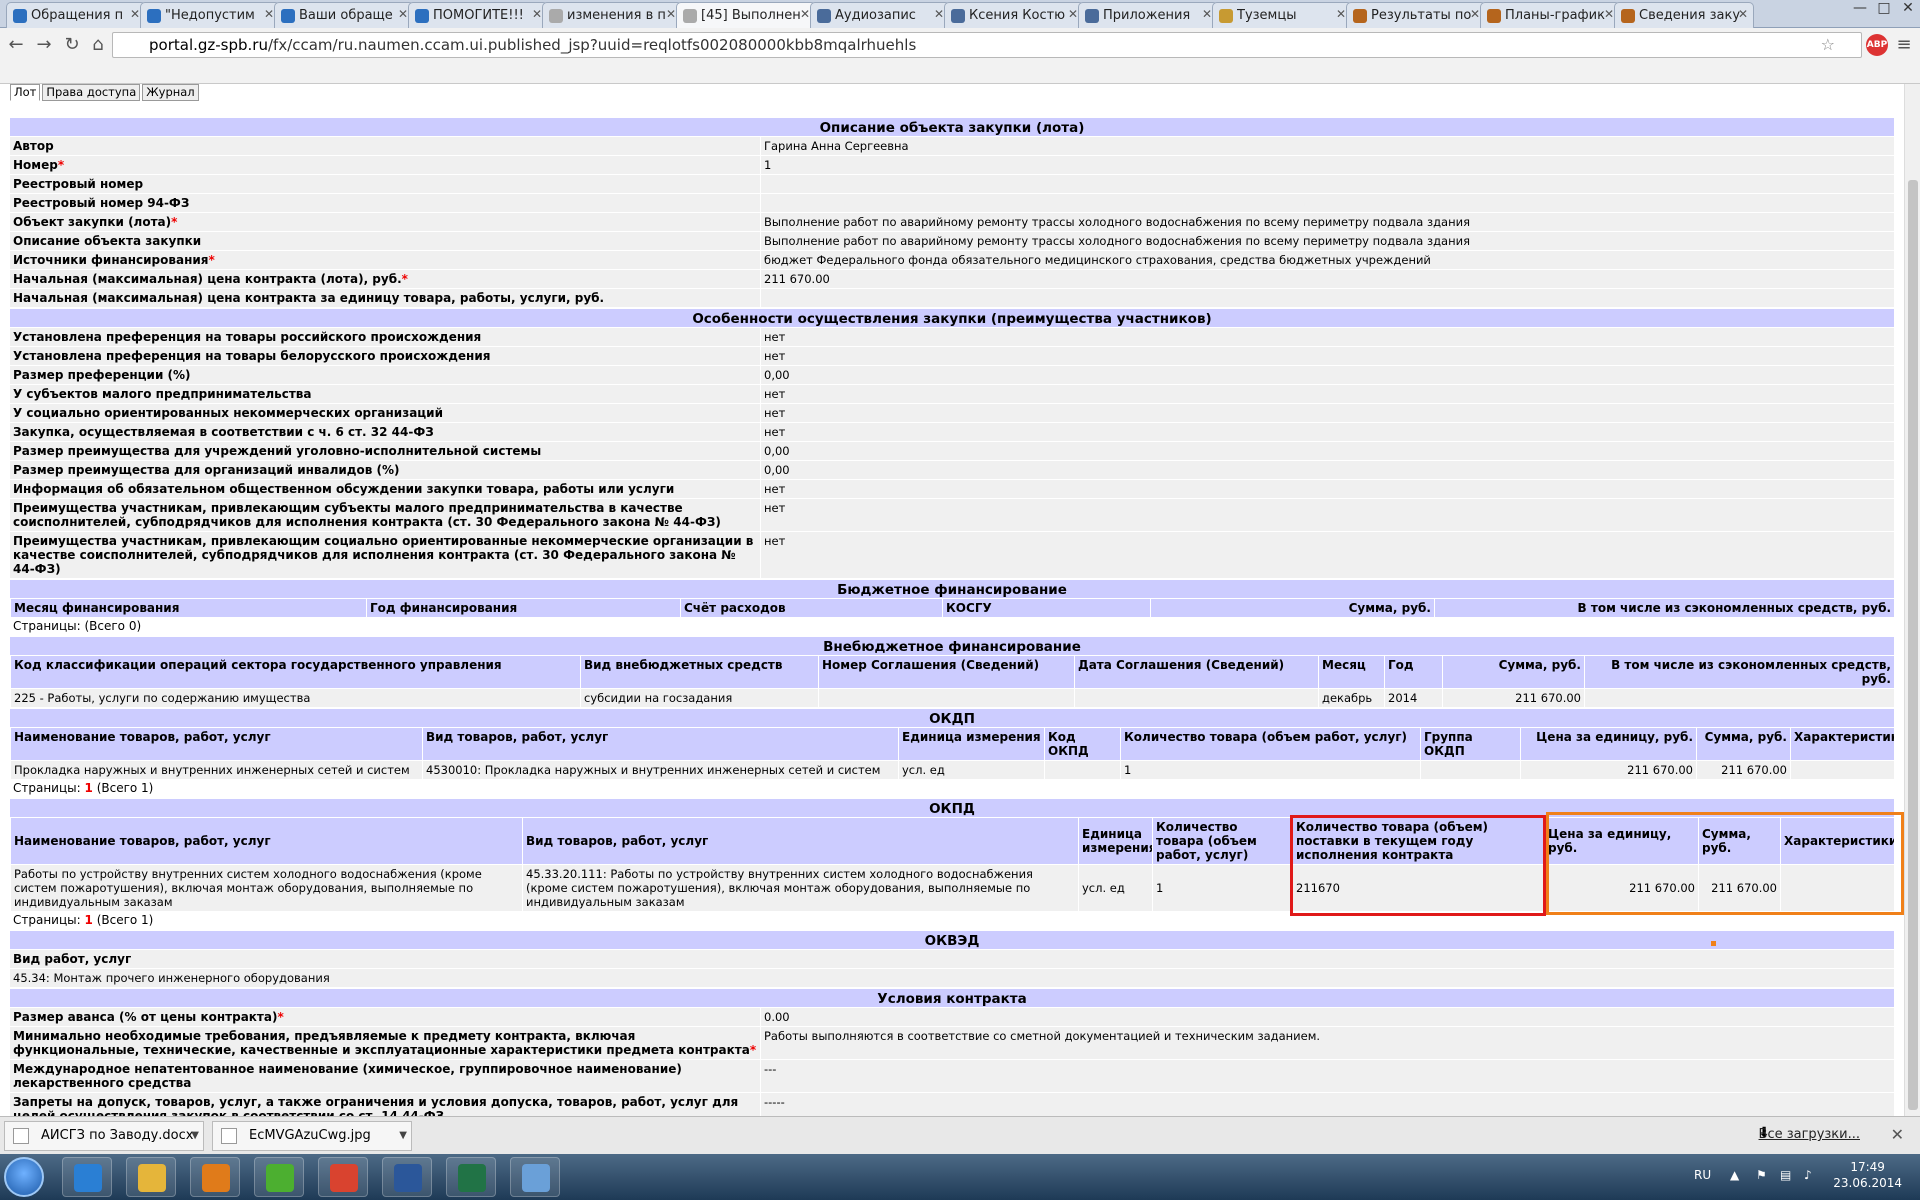 Image resolution: width=1920 pixels, height=1200 pixels. What do you see at coordinates (104, 1136) in the screenshot?
I see `download-item-docx: АИСГЗ по Заводу.docx ▼` at bounding box center [104, 1136].